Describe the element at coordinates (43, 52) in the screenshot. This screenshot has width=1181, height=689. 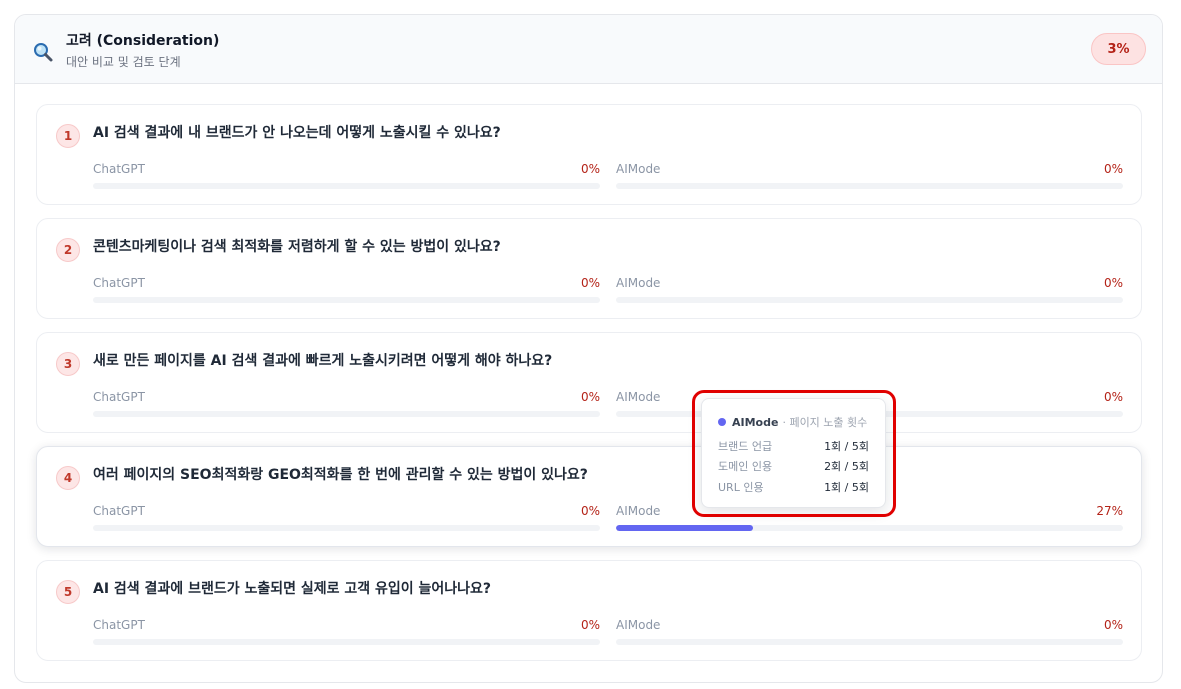
I see `magnifier-icon` at that location.